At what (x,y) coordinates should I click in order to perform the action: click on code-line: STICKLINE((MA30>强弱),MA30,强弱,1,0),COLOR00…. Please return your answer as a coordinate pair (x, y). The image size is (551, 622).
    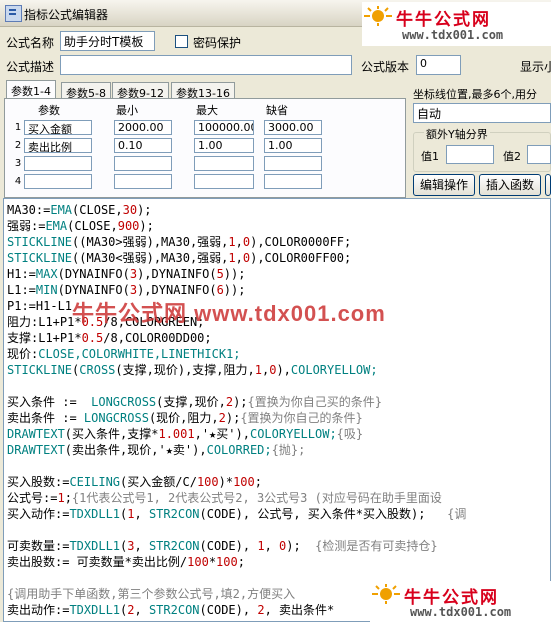
    Looking at the image, I should click on (236, 242).